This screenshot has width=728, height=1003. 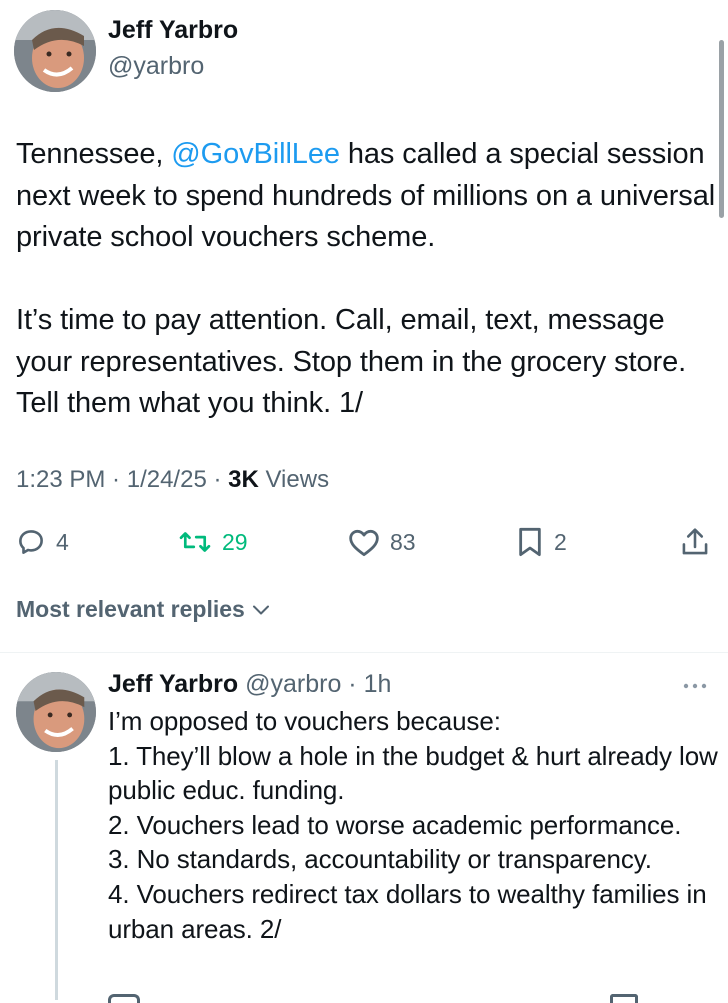 What do you see at coordinates (195, 542) in the screenshot?
I see `retweet-icon` at bounding box center [195, 542].